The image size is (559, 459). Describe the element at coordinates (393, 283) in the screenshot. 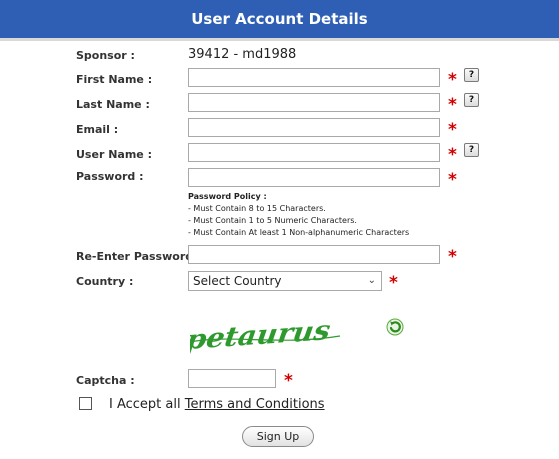

I see `country-required-marker: *` at that location.